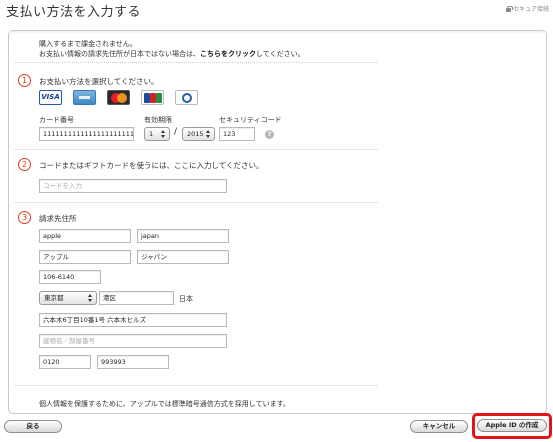  I want to click on step-number-3: 3, so click(24, 217).